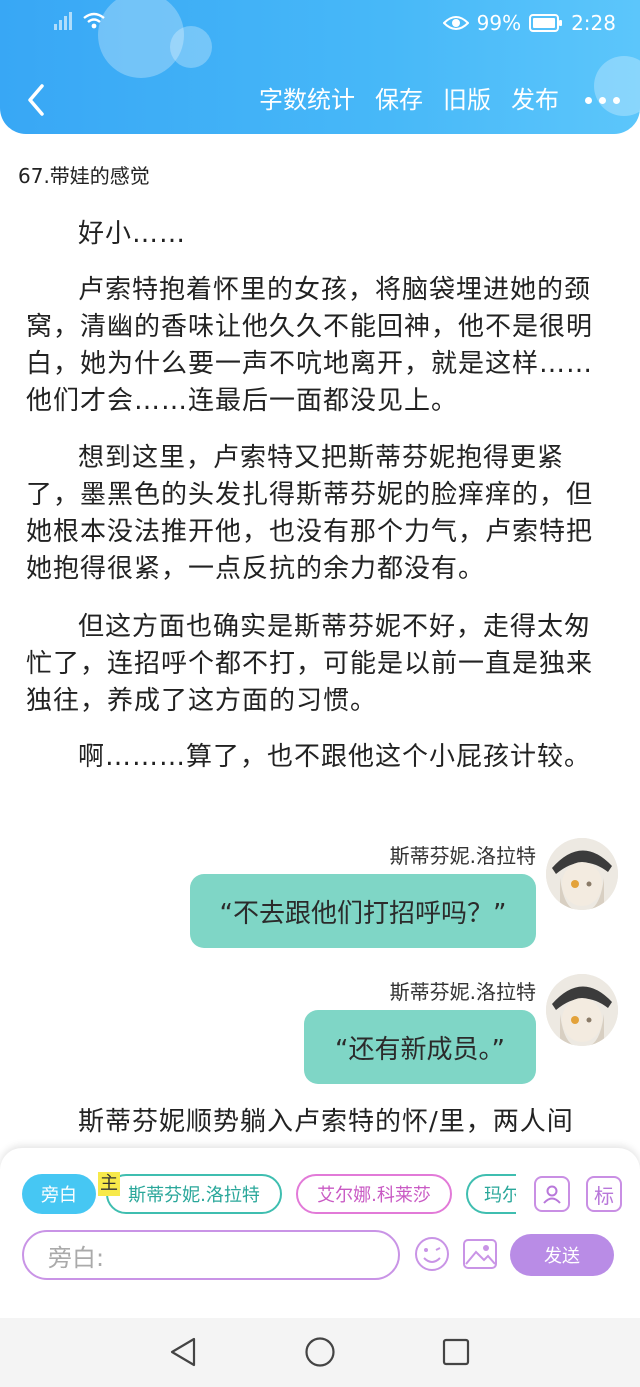 The image size is (640, 1387). Describe the element at coordinates (456, 1352) in the screenshot. I see `nav-recent-icon` at that location.